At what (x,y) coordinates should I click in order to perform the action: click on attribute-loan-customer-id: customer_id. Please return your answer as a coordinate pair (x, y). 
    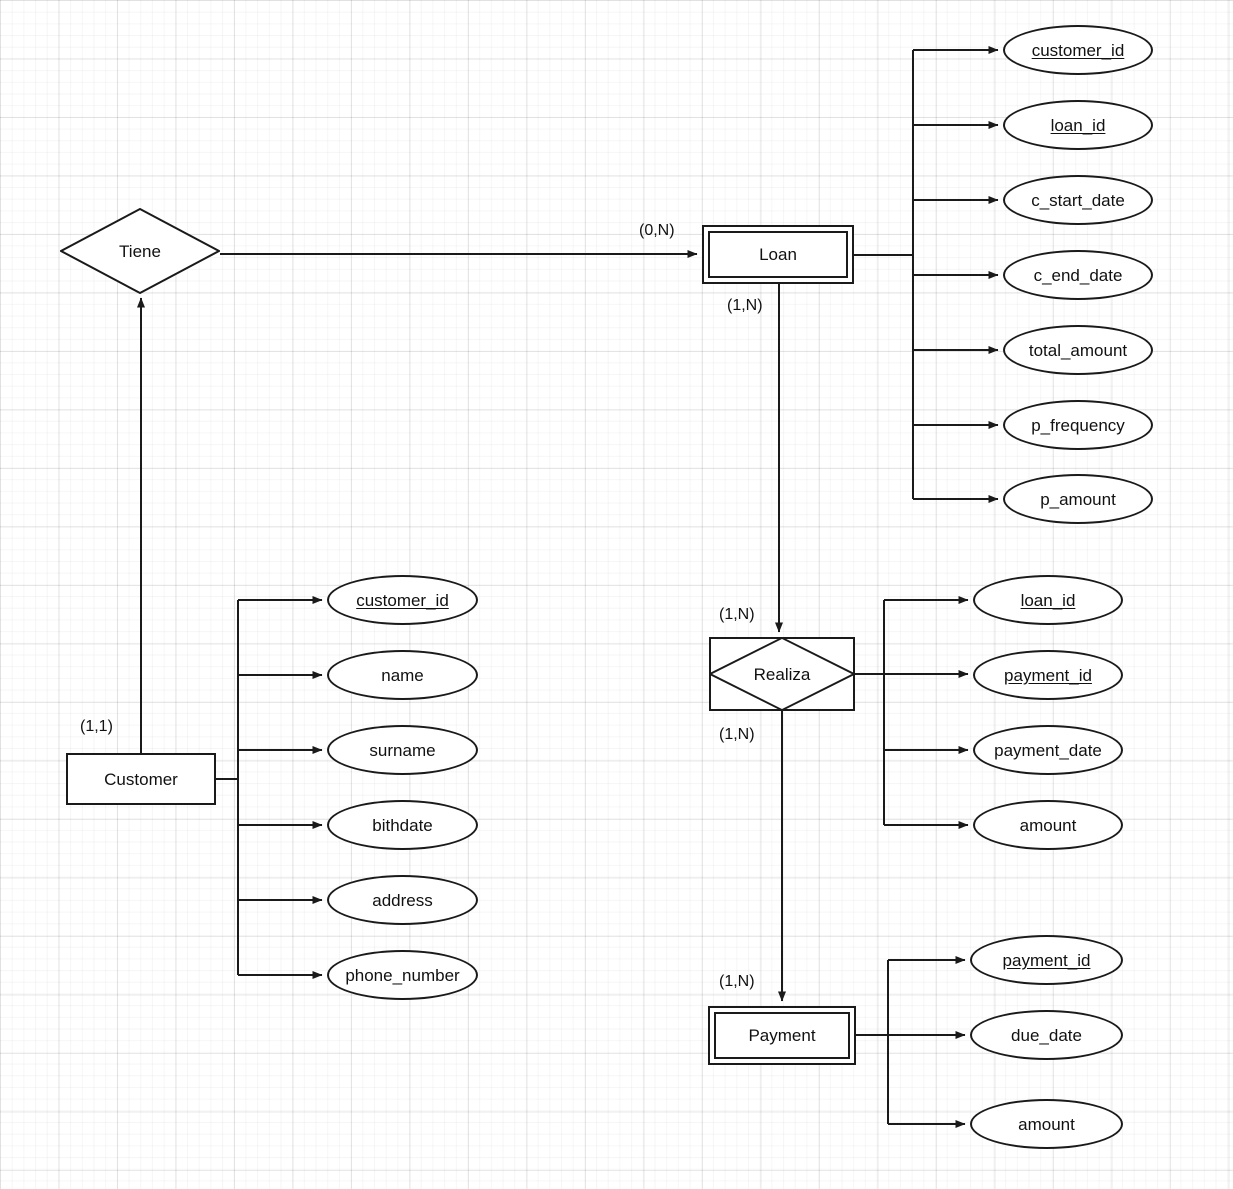
    Looking at the image, I should click on (1078, 50).